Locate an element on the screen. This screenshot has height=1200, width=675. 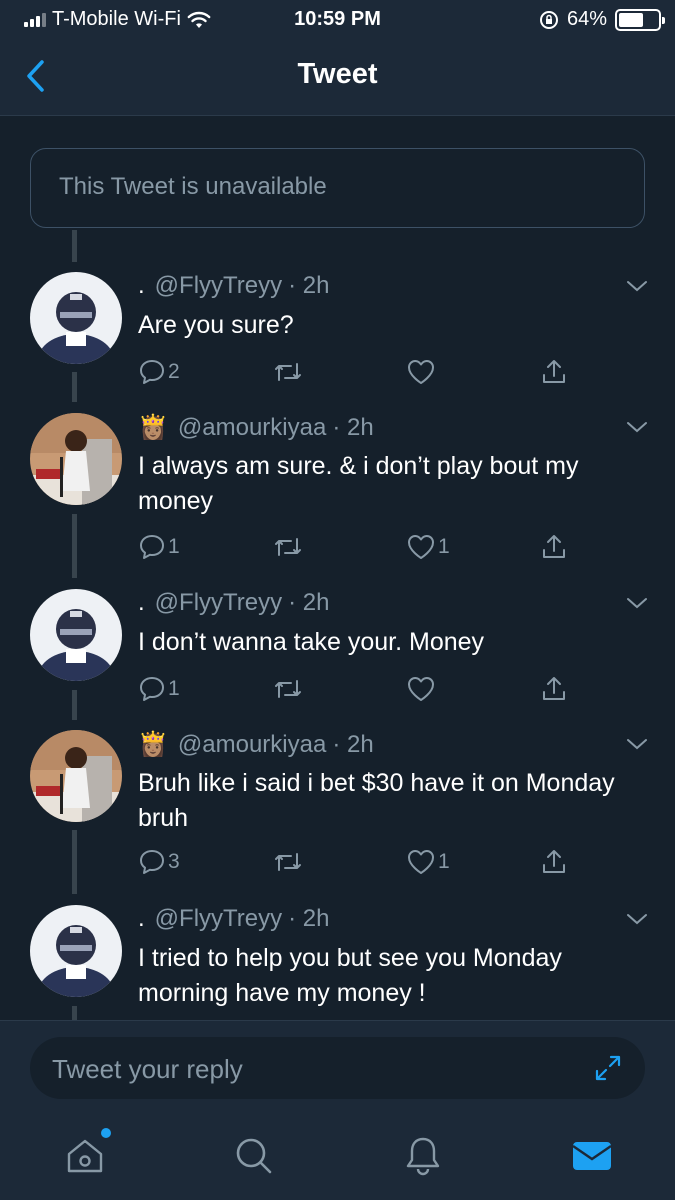
page-title: Tweet is located at coordinates (337, 74).